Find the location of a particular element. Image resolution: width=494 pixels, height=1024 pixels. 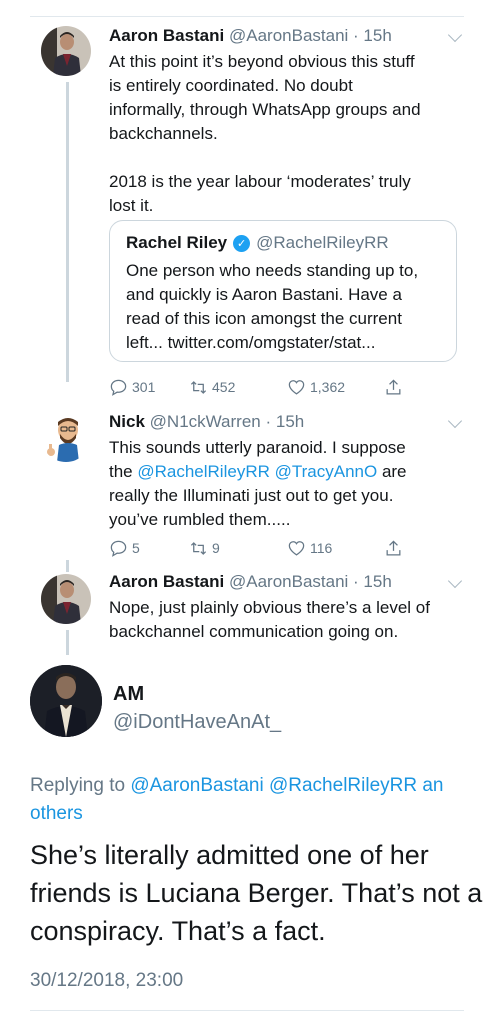

text-line: lost it. is located at coordinates (131, 205).